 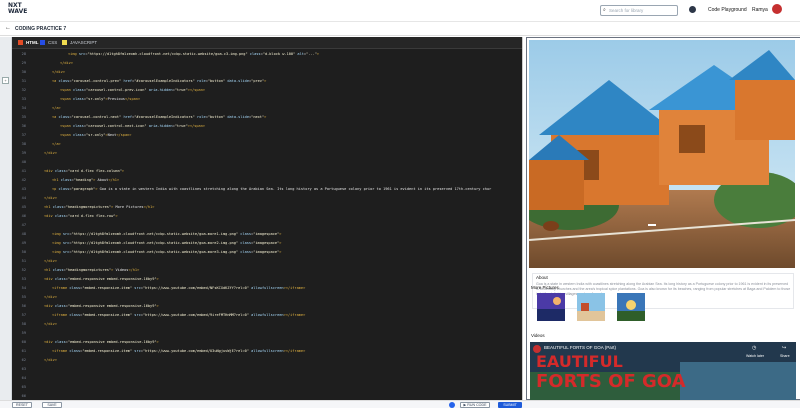 I want to click on tab-label: CSS, so click(x=53, y=42).